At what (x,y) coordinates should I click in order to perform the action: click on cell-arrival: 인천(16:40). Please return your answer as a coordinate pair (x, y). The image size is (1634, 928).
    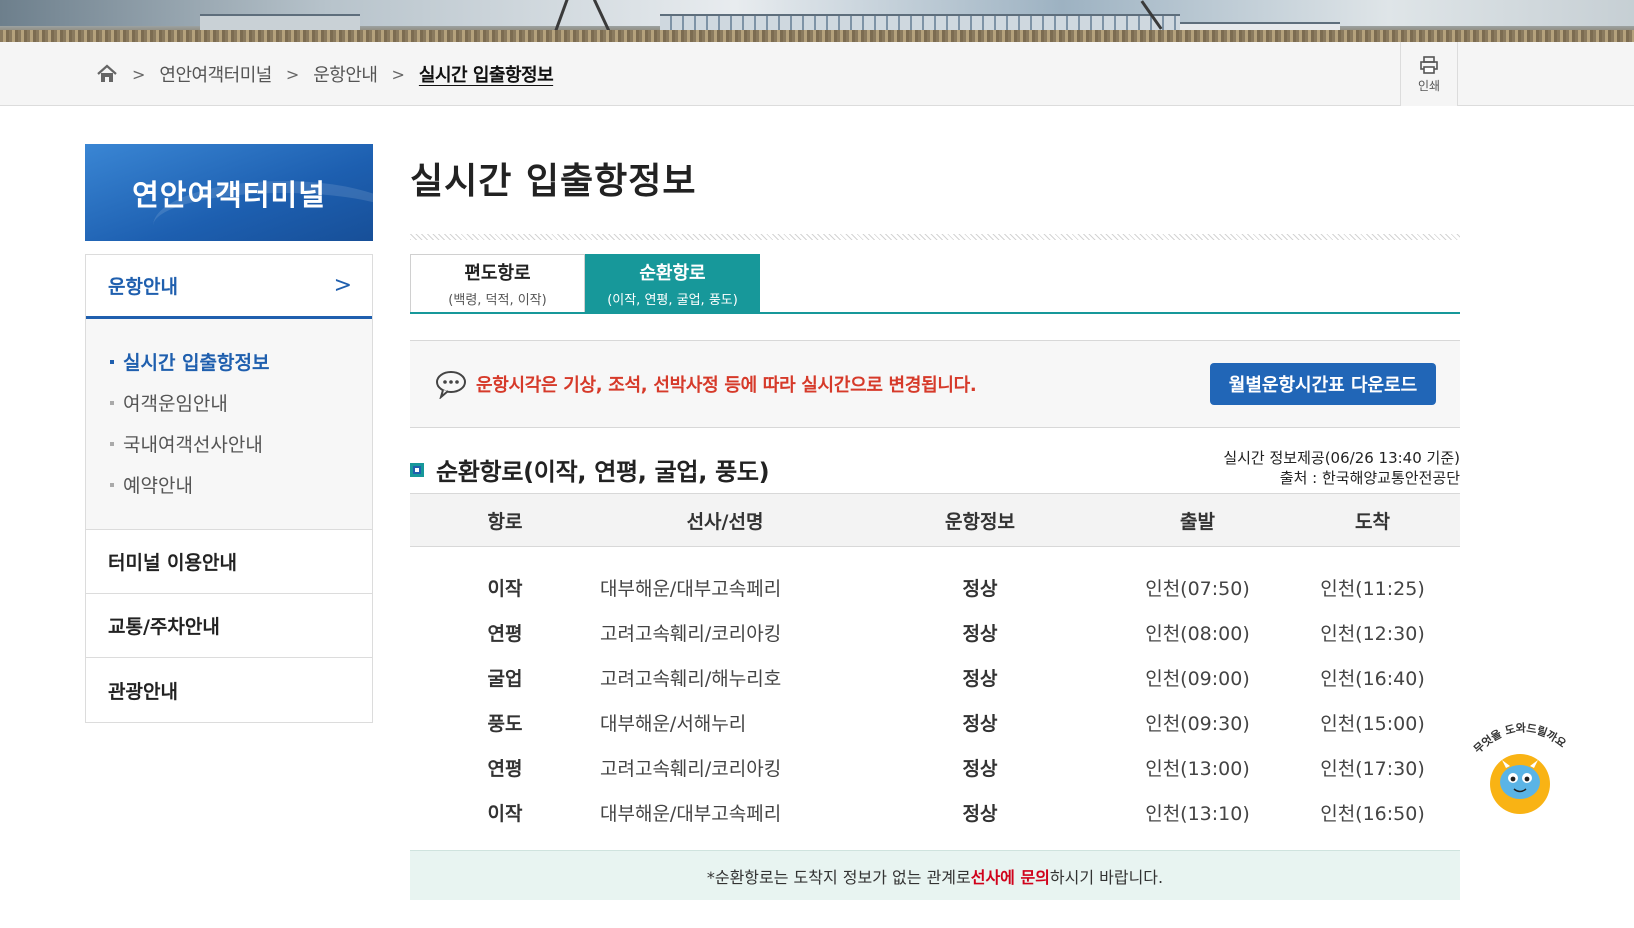
    Looking at the image, I should click on (1372, 679).